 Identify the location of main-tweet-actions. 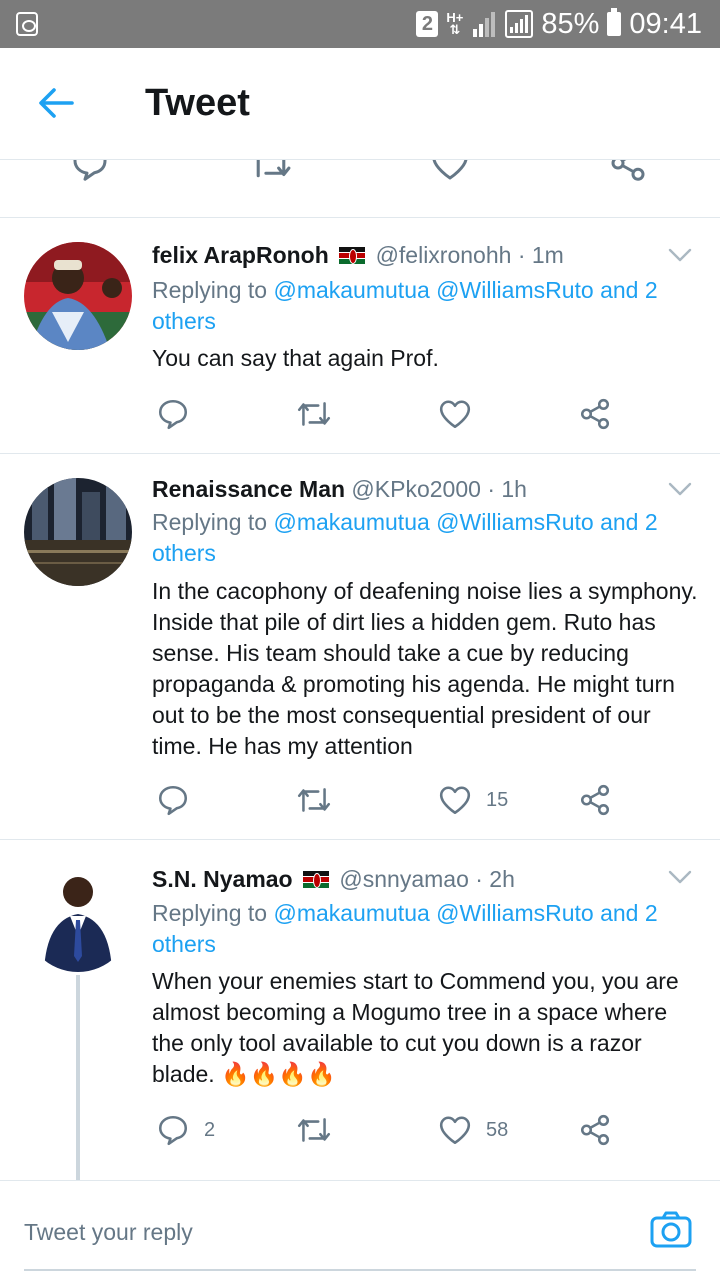
(360, 189).